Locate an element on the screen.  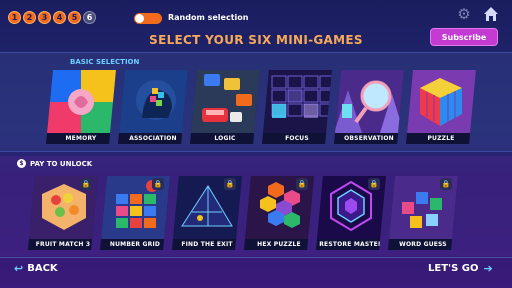
random-selection-toggle is located at coordinates (148, 18).